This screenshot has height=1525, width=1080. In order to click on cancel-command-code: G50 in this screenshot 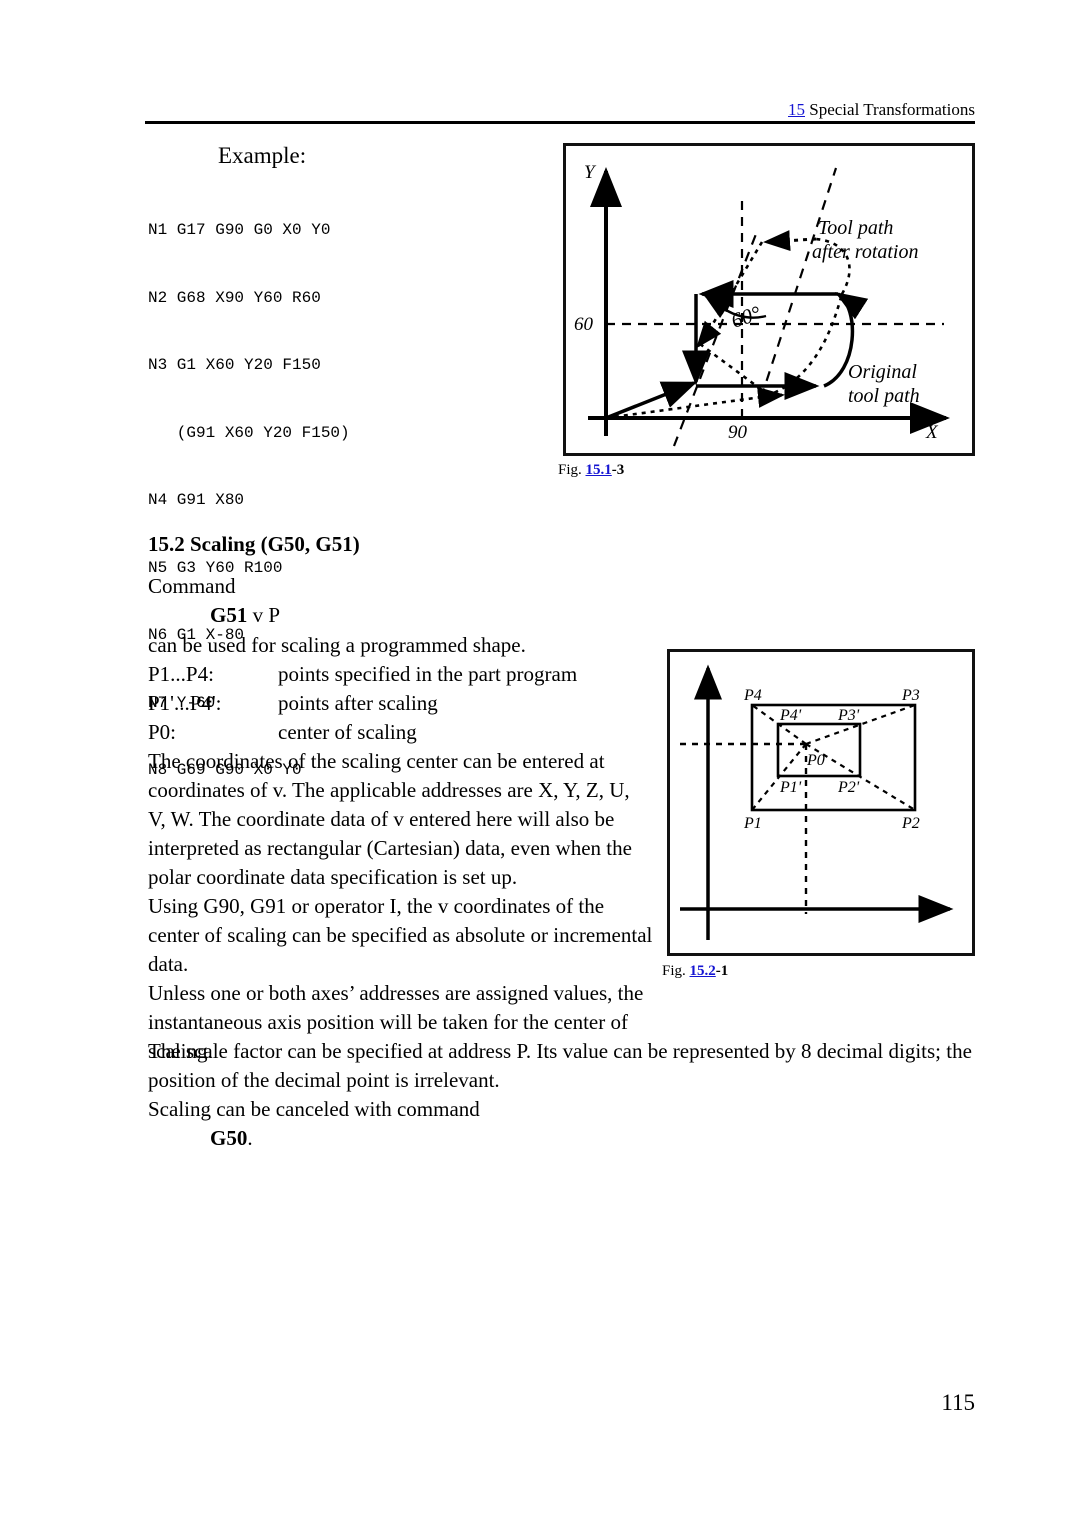, I will do `click(229, 1138)`.